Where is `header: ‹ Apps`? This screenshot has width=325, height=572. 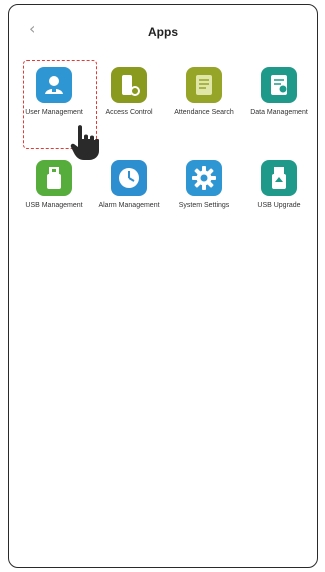
header: ‹ Apps is located at coordinates (163, 29).